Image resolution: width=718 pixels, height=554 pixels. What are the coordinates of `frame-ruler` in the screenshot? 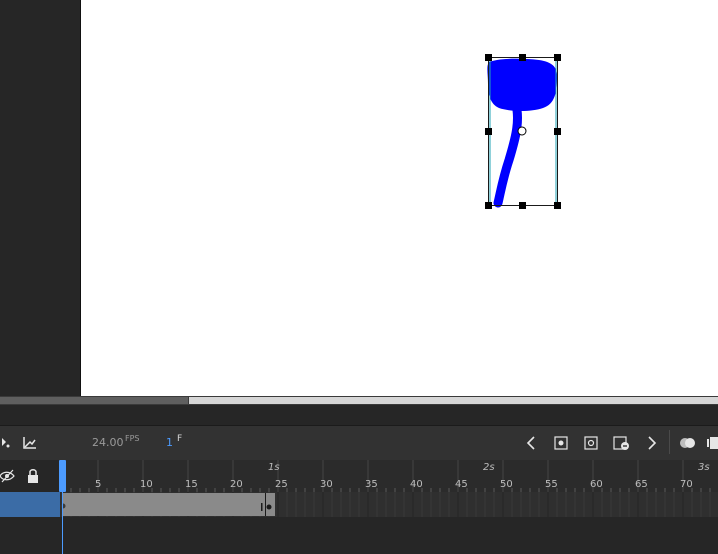 It's located at (389, 476).